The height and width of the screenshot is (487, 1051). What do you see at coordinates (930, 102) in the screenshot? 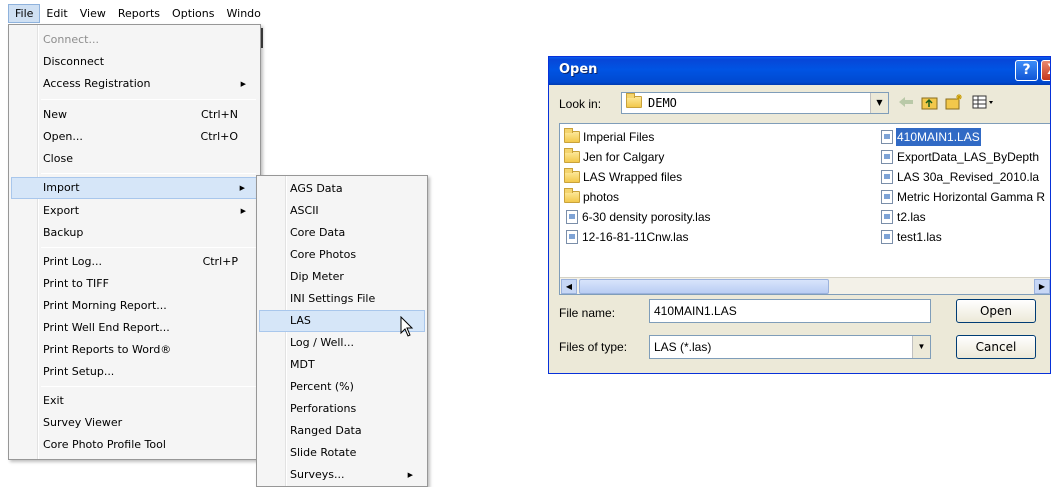
I see `up-folder-icon` at bounding box center [930, 102].